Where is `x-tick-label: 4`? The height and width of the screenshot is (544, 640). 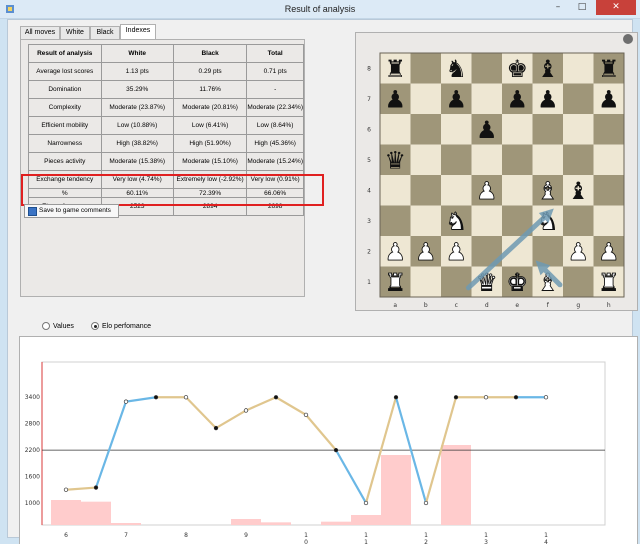
x-tick-label: 4 is located at coordinates (546, 541).